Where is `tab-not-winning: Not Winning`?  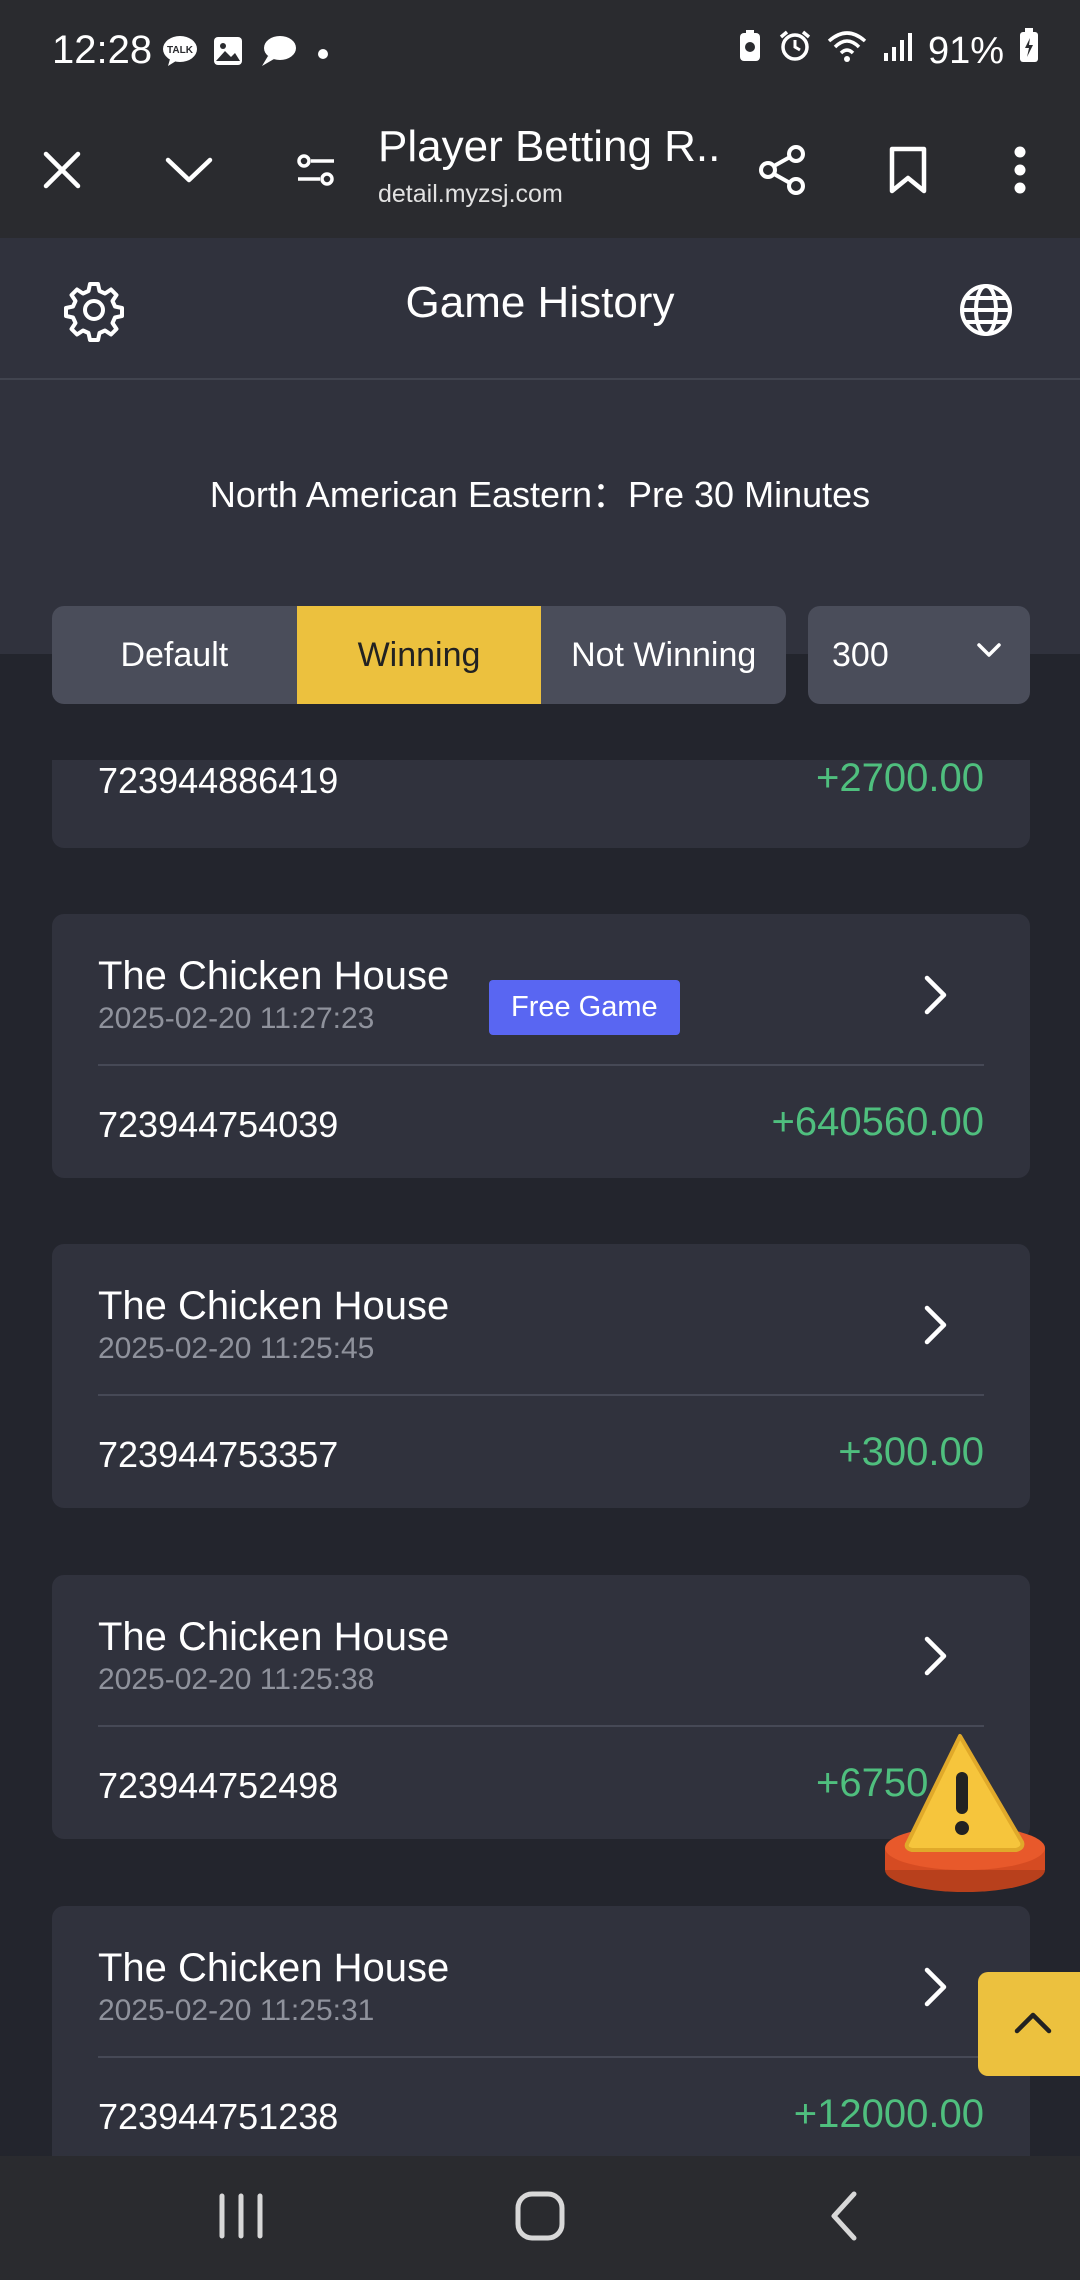
tab-not-winning: Not Winning is located at coordinates (663, 655).